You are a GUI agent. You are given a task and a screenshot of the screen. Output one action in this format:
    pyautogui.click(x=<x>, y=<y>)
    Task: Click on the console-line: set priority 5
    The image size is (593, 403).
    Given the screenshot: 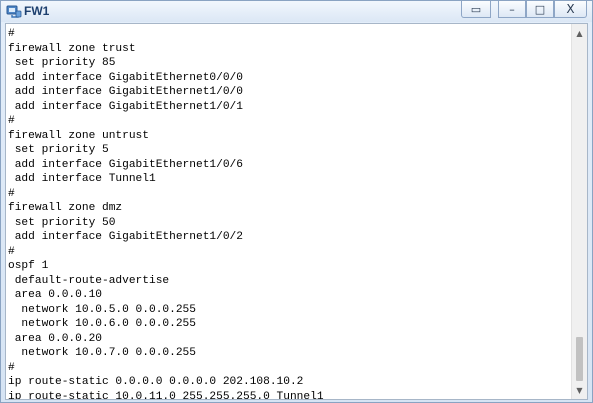 What is the action you would take?
    pyautogui.click(x=58, y=150)
    